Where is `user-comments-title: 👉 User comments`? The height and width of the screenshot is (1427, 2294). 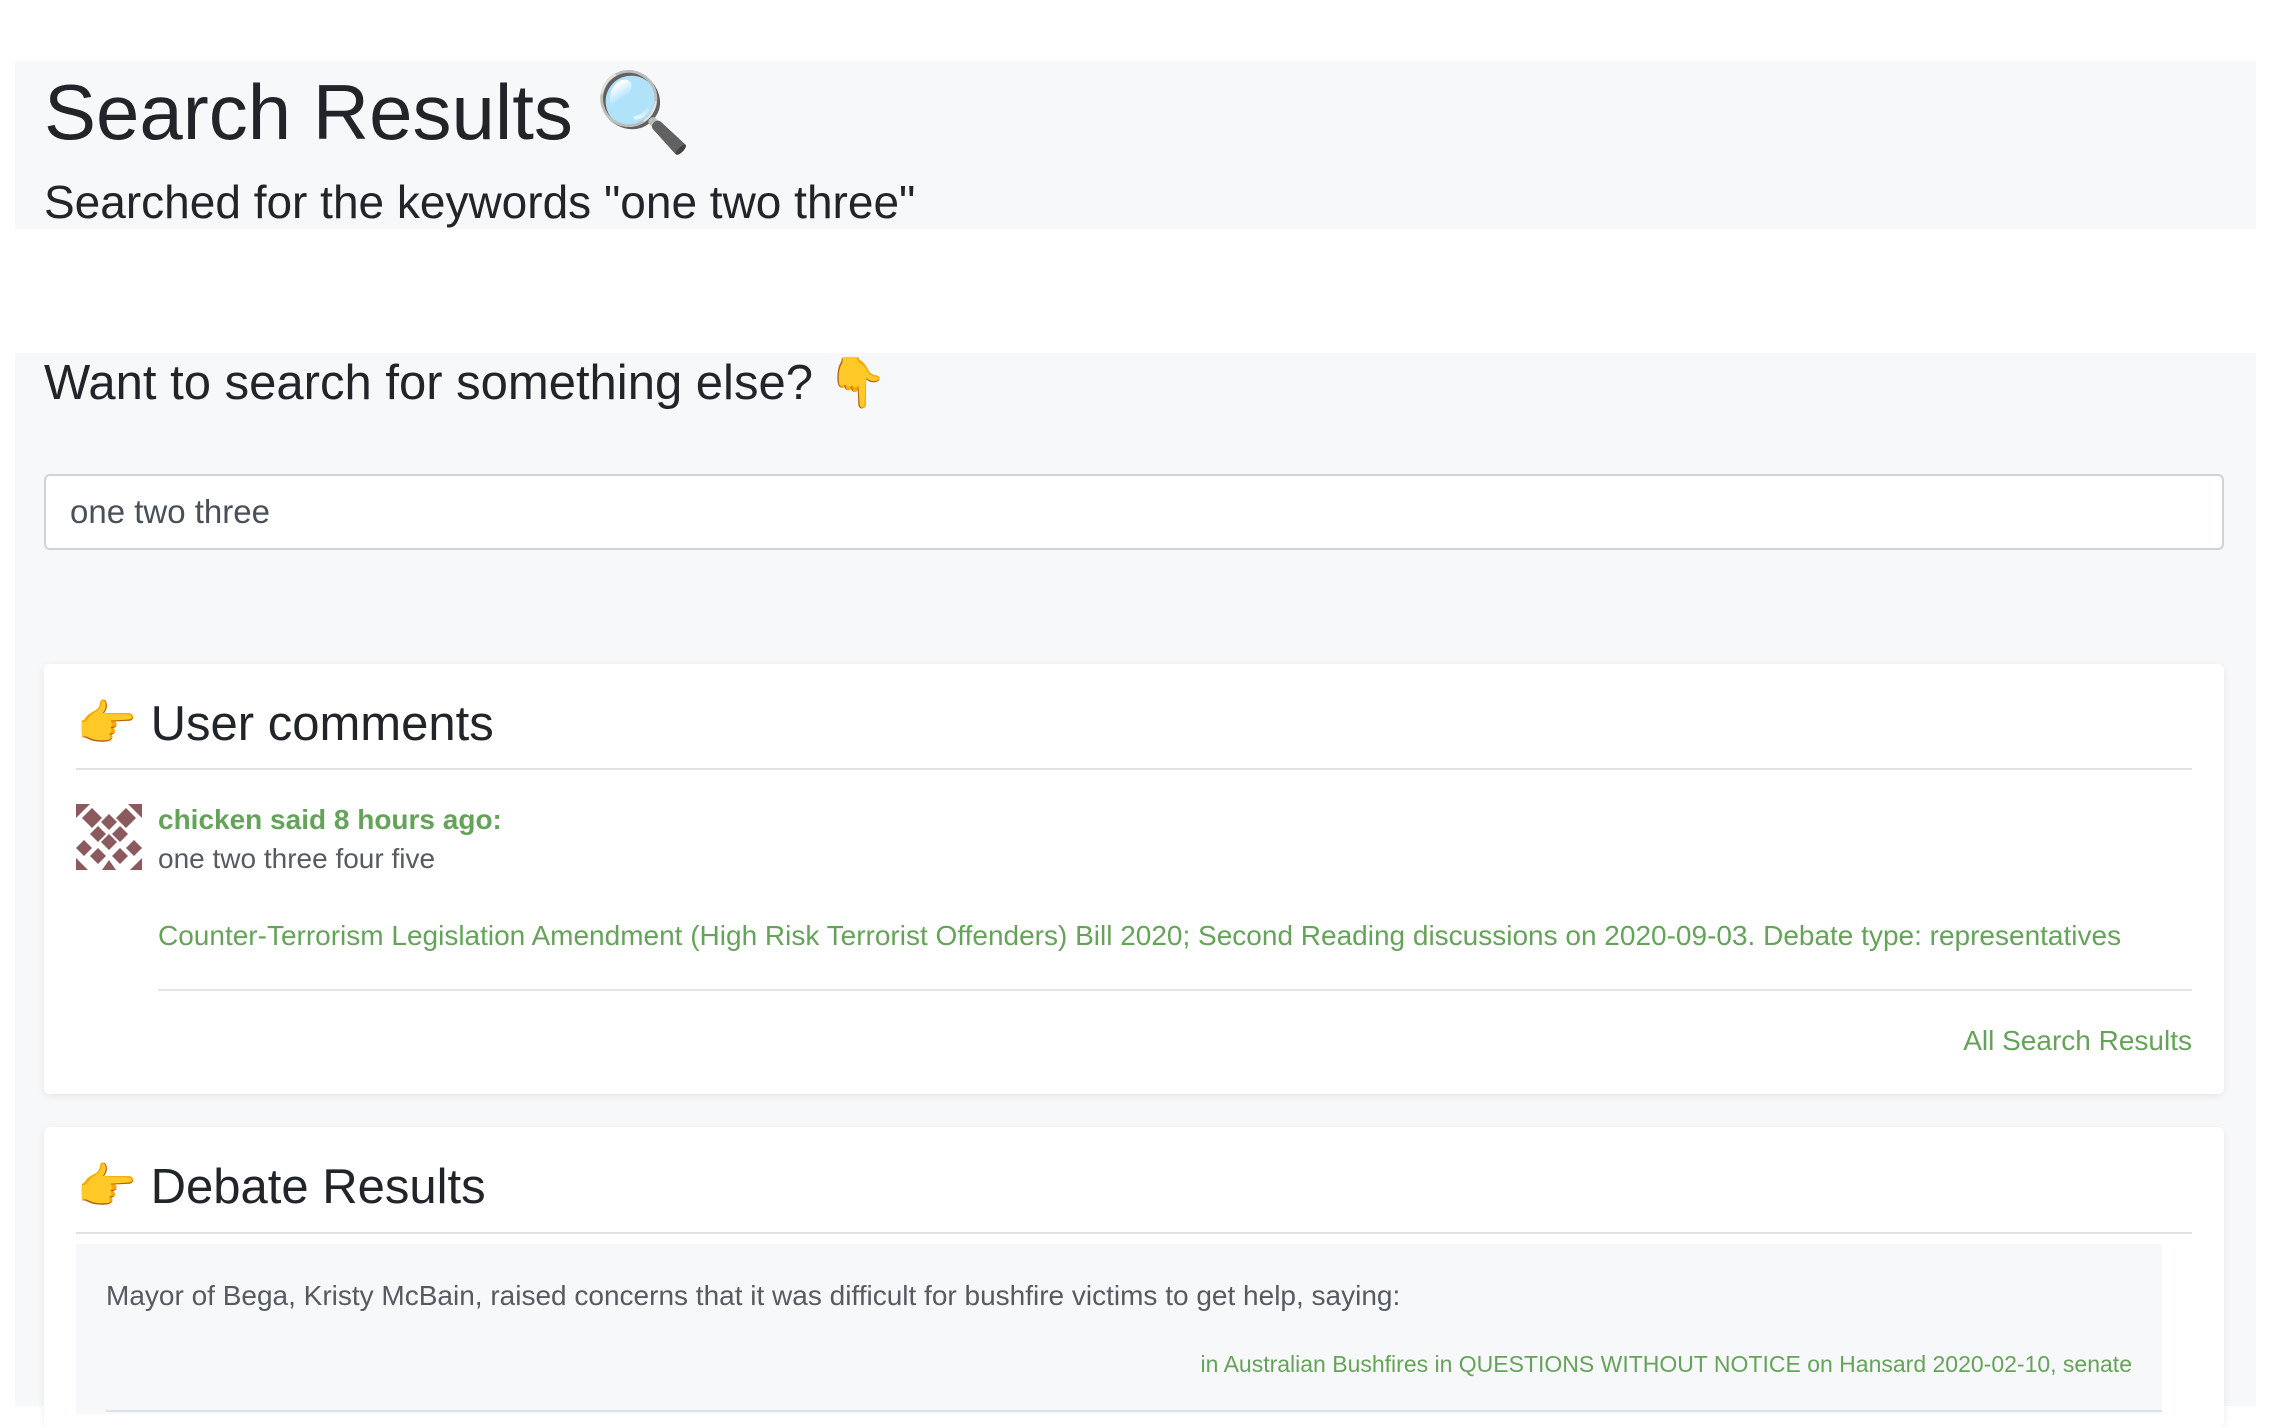 user-comments-title: 👉 User comments is located at coordinates (285, 724).